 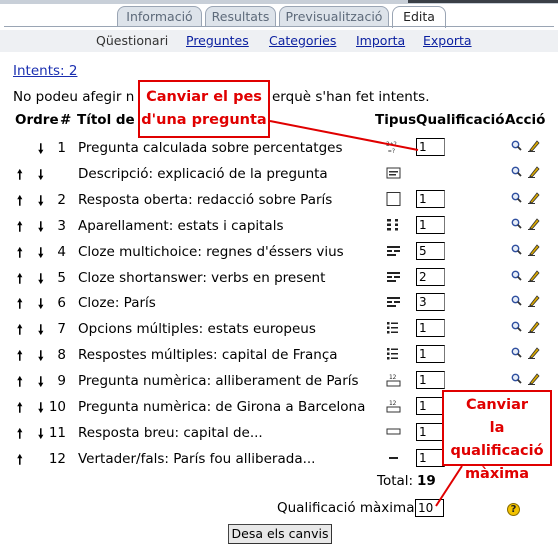 I want to click on question-title: Resposta oberta: redacció sobre París, so click(x=205, y=199).